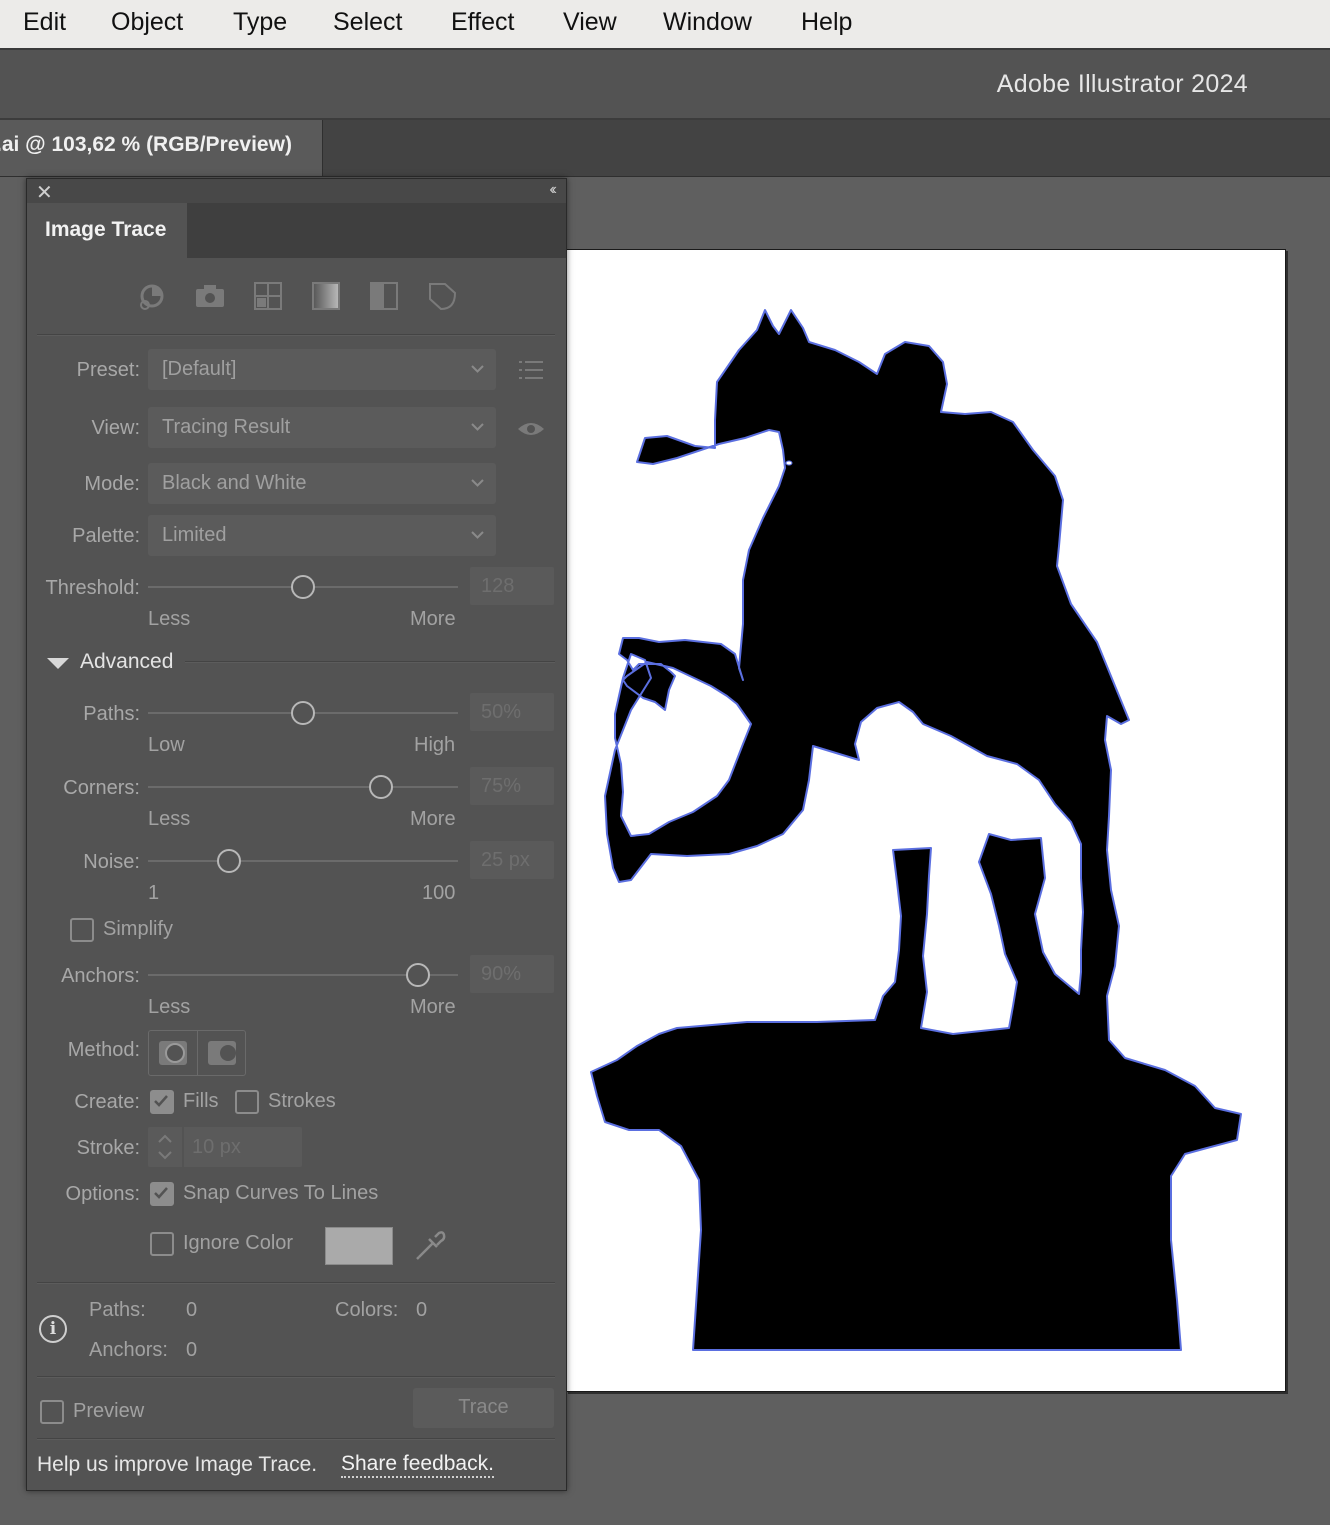 This screenshot has height=1525, width=1330. Describe the element at coordinates (531, 370) in the screenshot. I see `preset-menu-icon` at that location.